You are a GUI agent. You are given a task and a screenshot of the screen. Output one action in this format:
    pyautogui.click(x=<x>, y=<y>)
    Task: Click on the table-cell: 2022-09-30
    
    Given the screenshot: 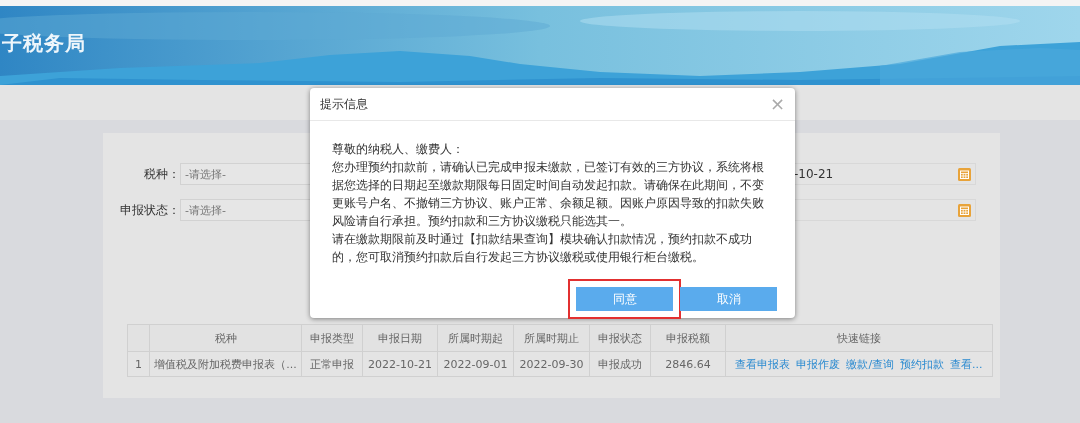 What is the action you would take?
    pyautogui.click(x=551, y=364)
    